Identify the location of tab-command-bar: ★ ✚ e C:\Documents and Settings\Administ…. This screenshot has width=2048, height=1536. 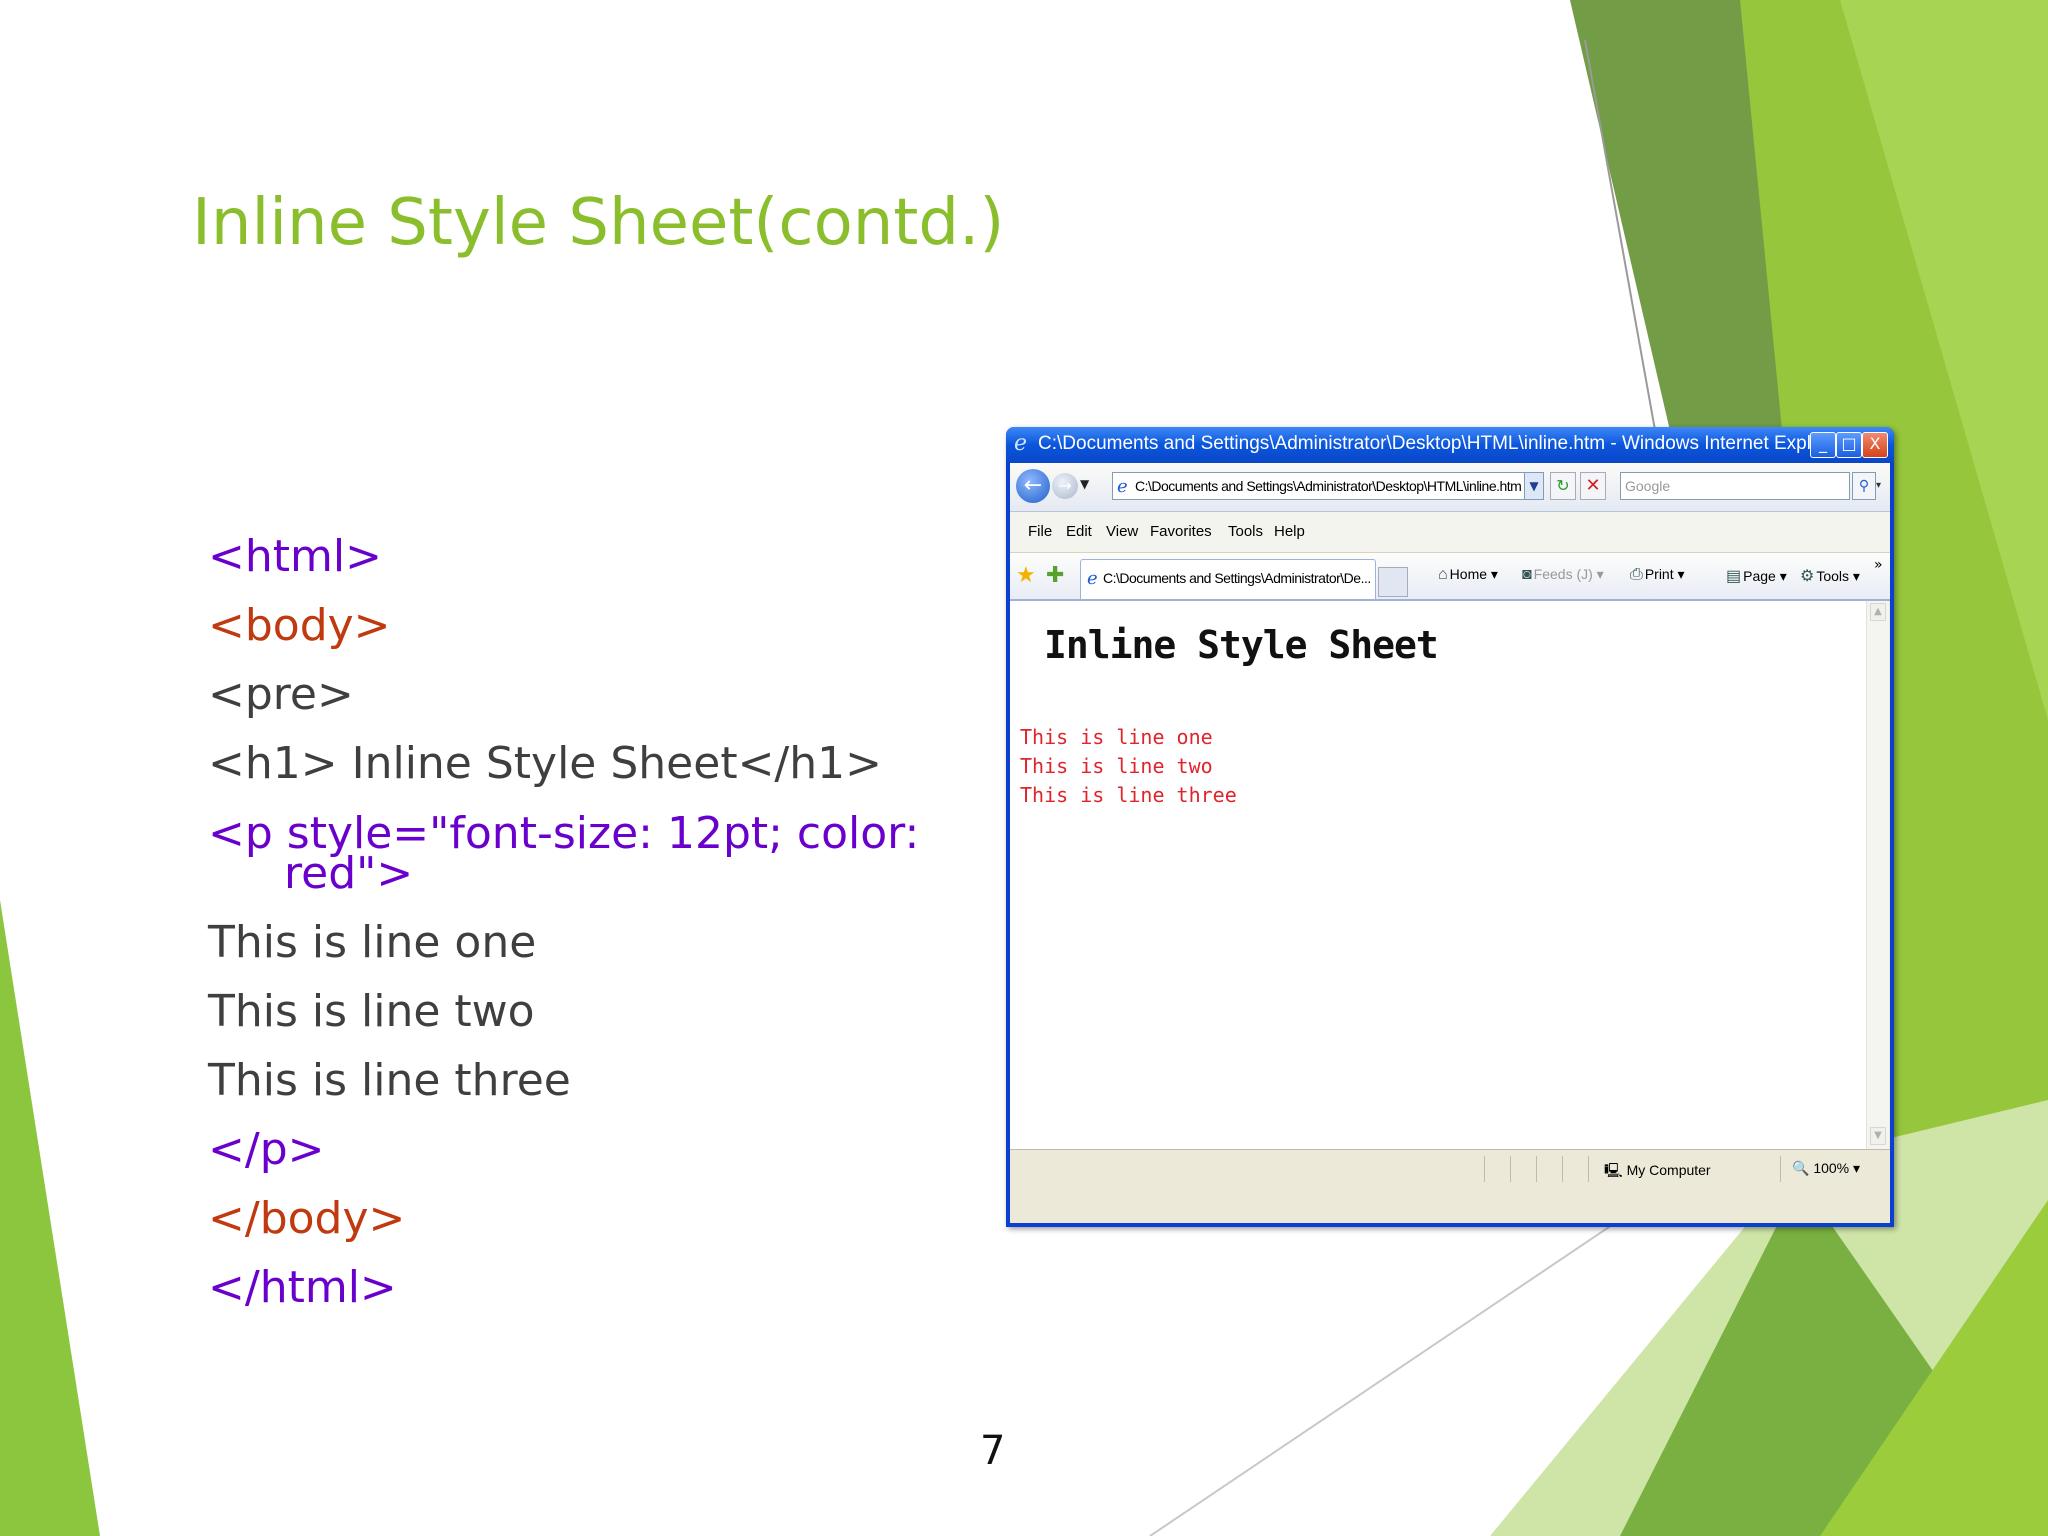
(1450, 577).